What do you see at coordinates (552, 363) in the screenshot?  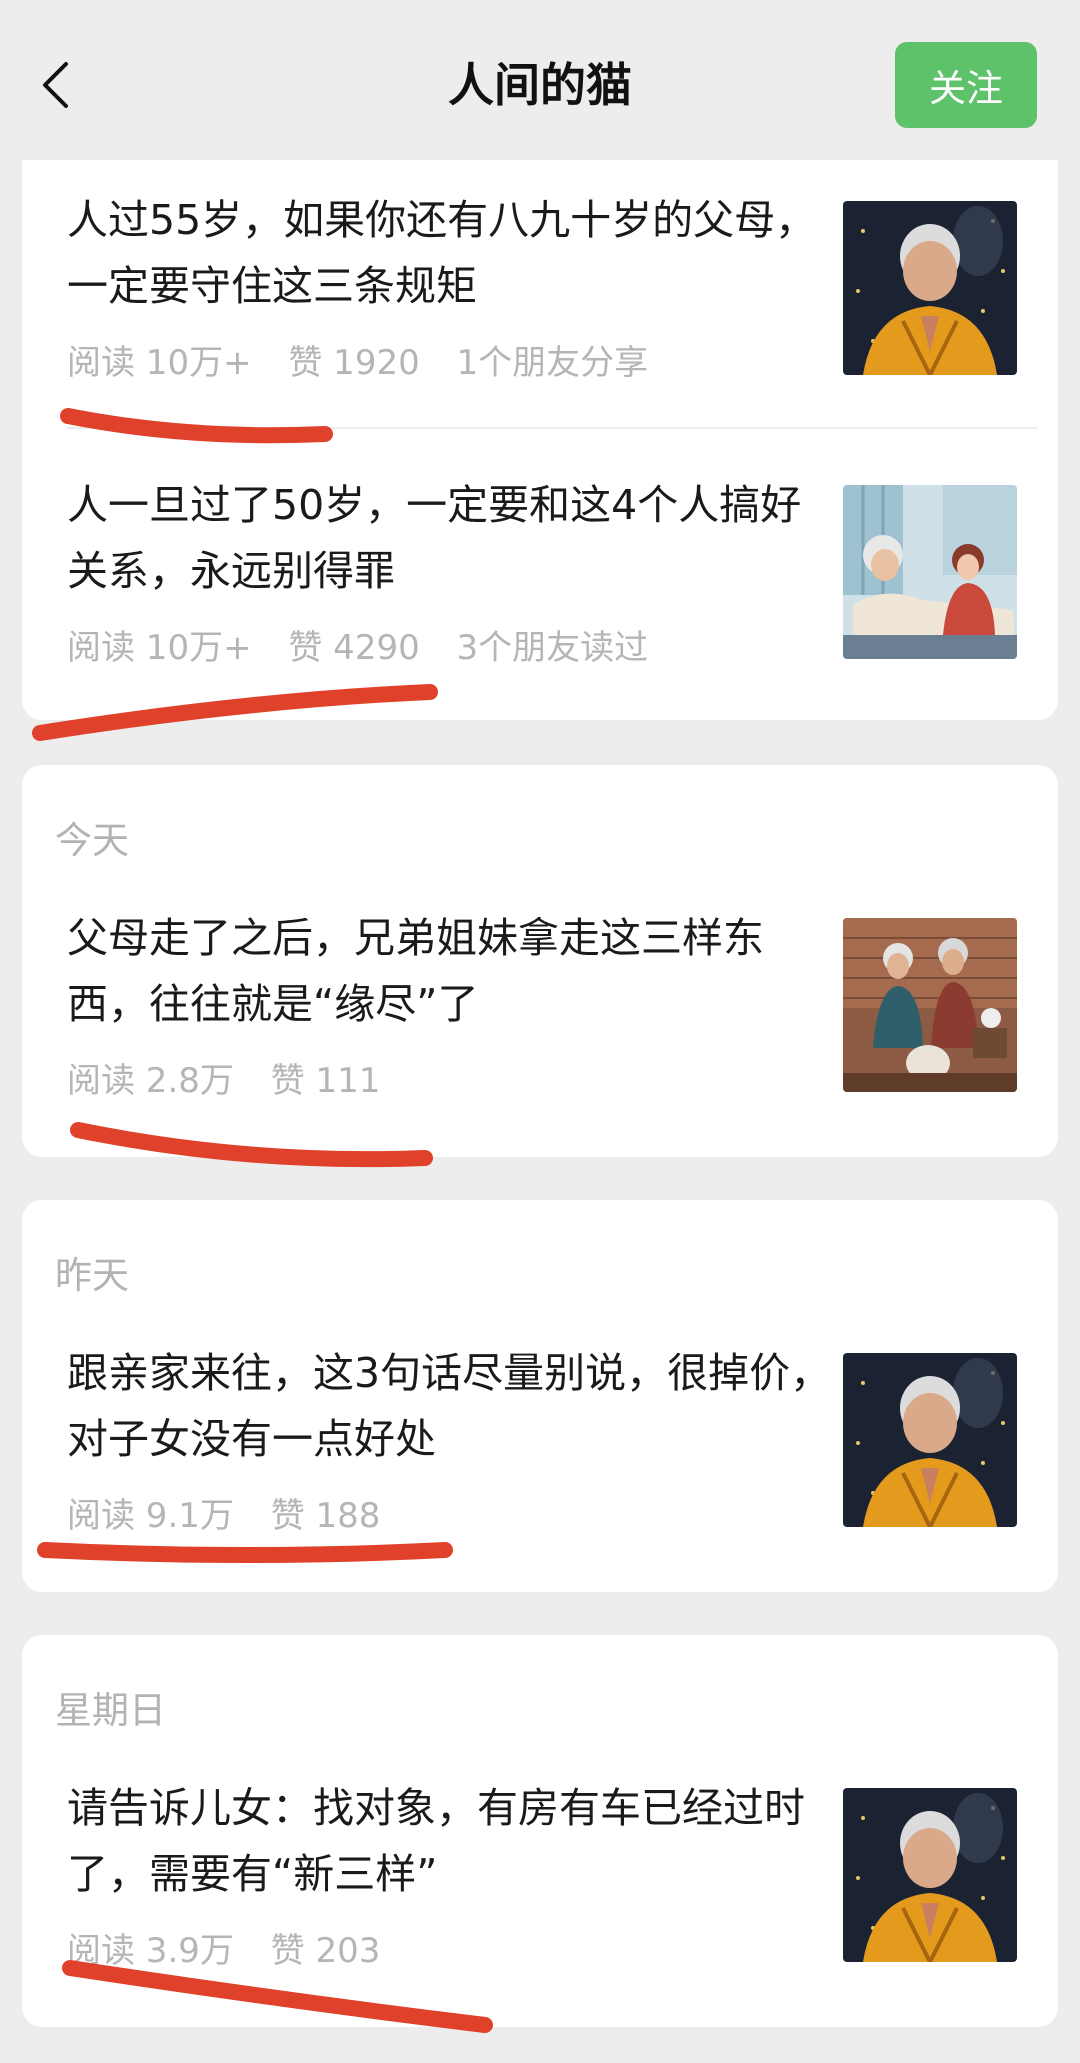 I see `friend-activity: 1个朋友分享` at bounding box center [552, 363].